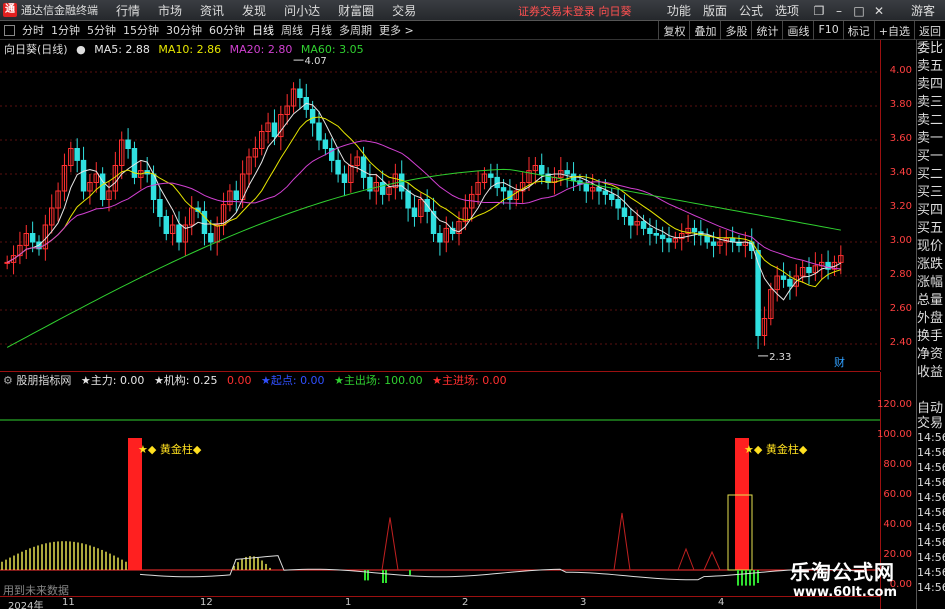  Describe the element at coordinates (931, 423) in the screenshot. I see `side-panel-item: 交易` at that location.